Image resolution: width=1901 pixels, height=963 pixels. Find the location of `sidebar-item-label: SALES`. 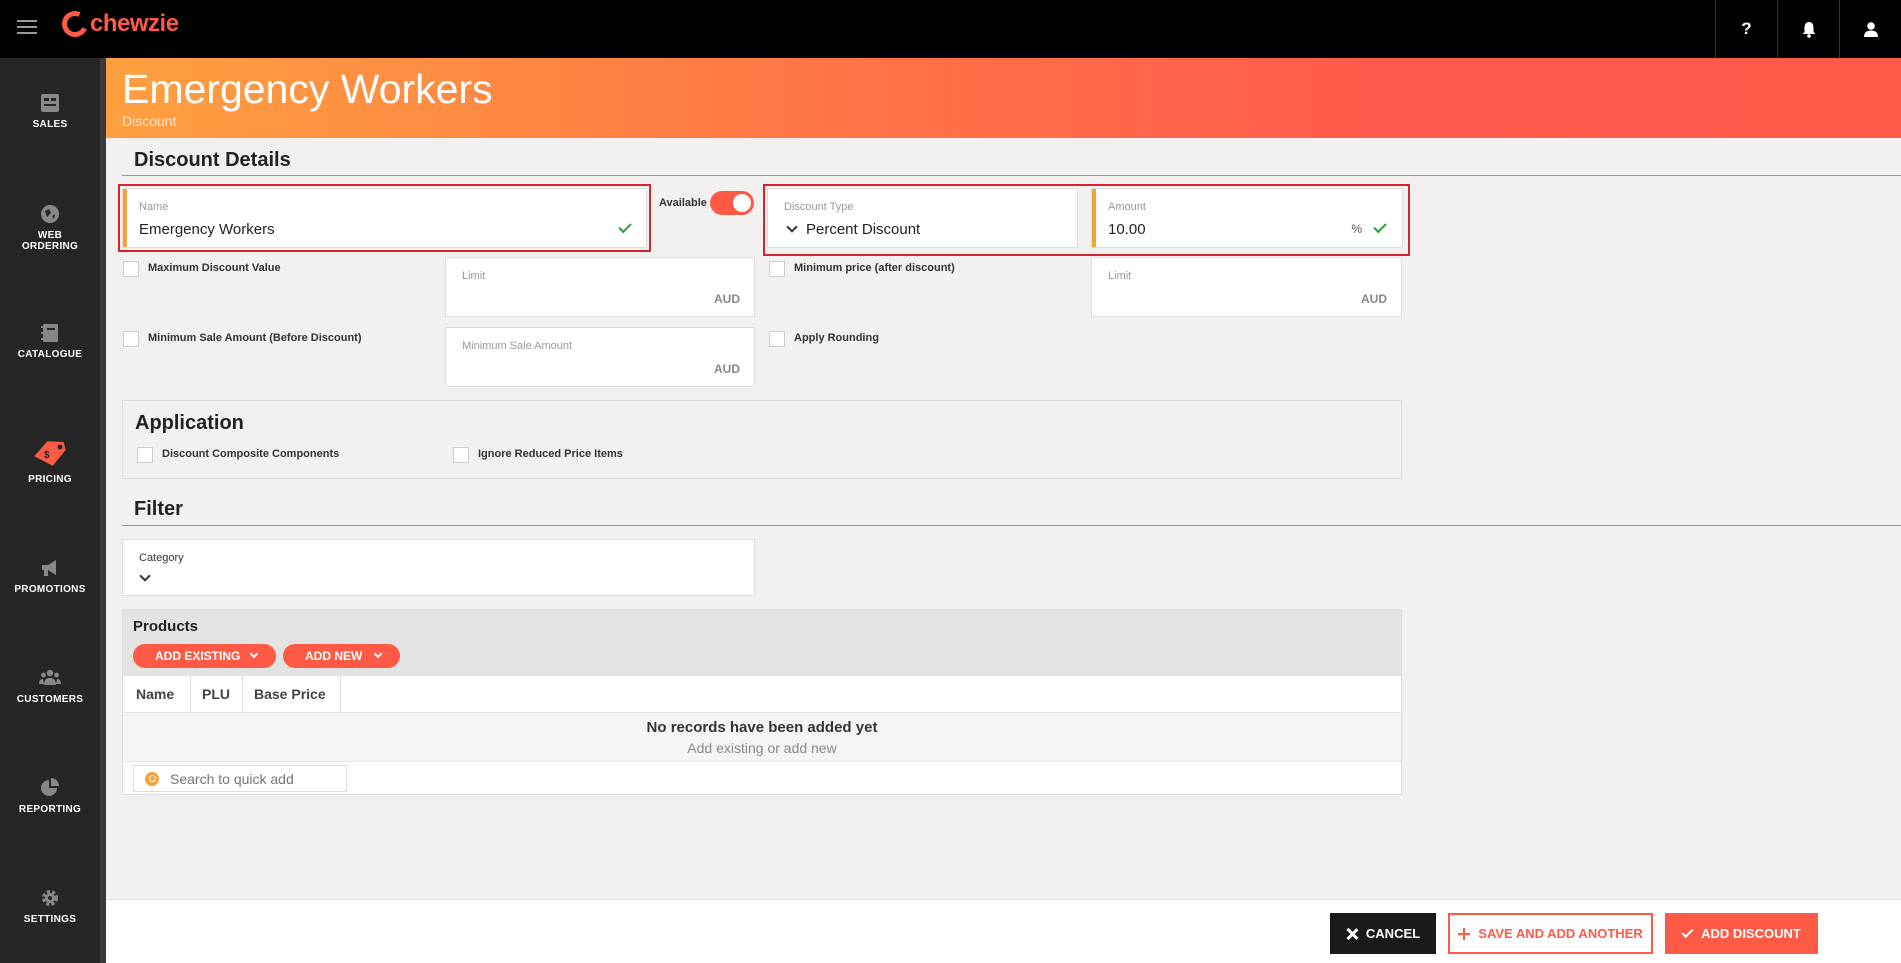

sidebar-item-label: SALES is located at coordinates (50, 124).